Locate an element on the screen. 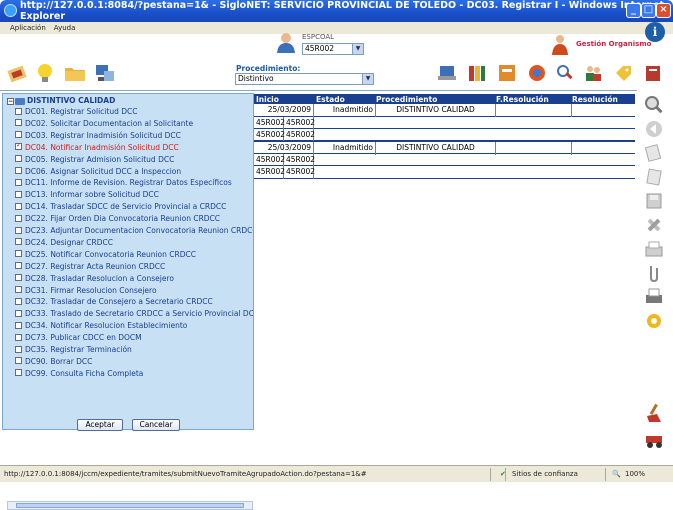 This screenshot has height=510, width=673. menu-ayuda: Ayuda is located at coordinates (65, 28).